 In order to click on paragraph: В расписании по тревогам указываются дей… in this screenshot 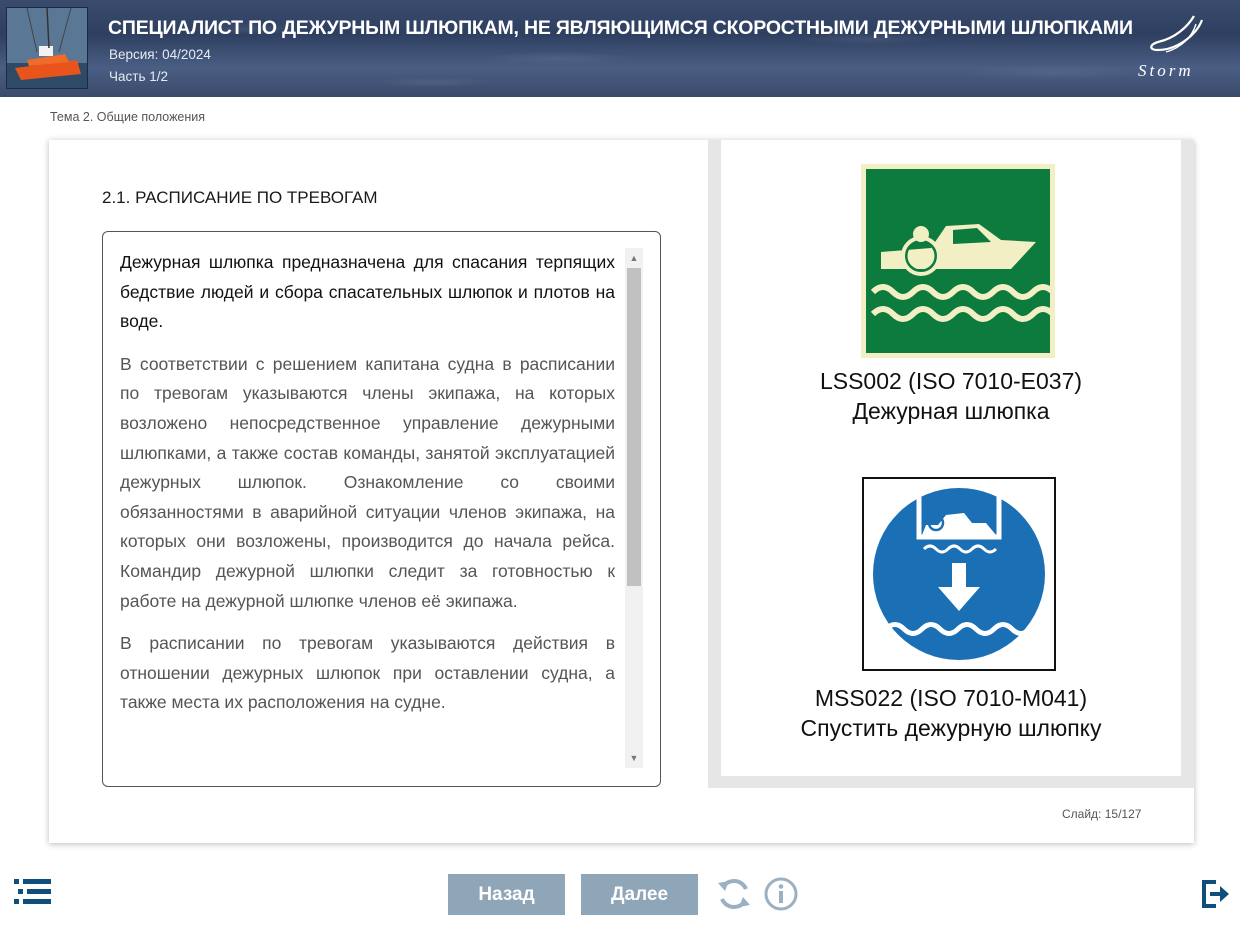, I will do `click(367, 673)`.